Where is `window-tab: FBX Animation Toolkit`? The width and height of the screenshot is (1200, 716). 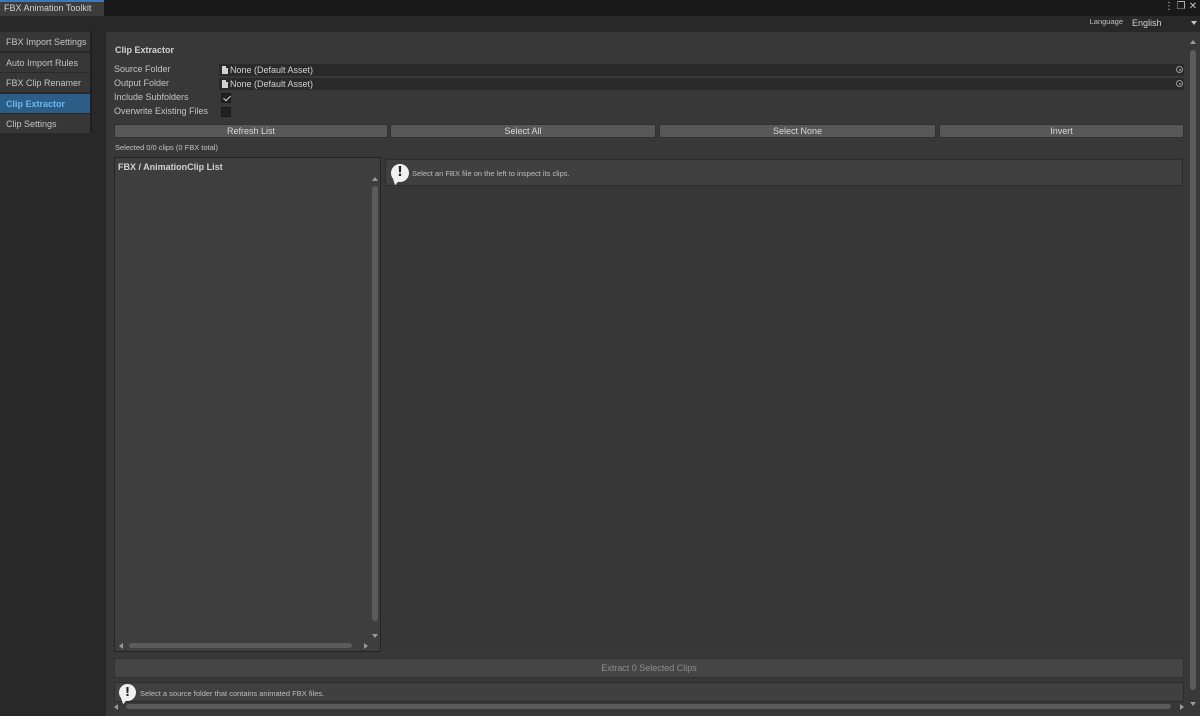 window-tab: FBX Animation Toolkit is located at coordinates (52, 8).